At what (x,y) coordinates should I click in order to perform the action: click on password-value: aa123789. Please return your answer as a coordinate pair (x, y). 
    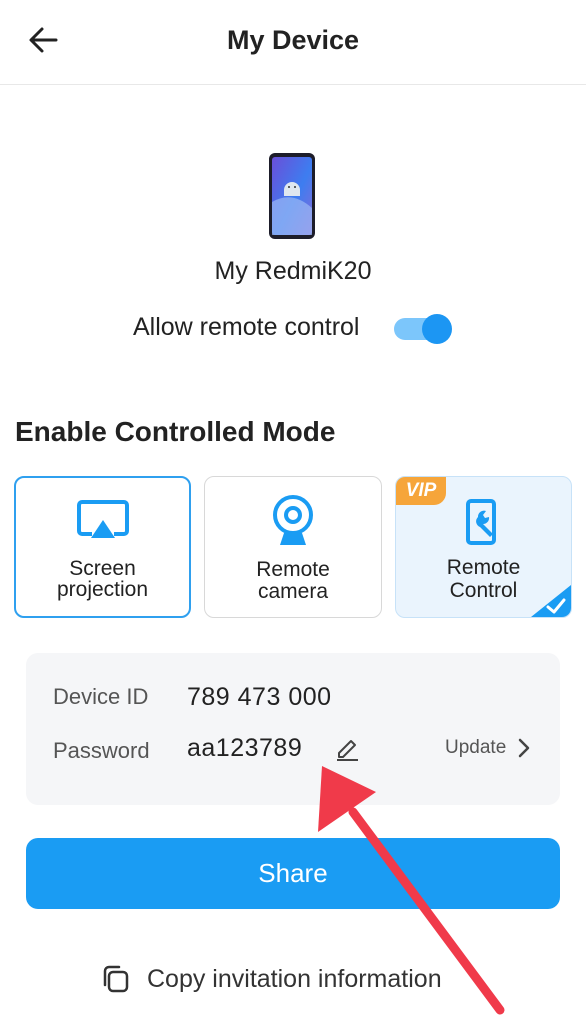
    Looking at the image, I should click on (245, 748).